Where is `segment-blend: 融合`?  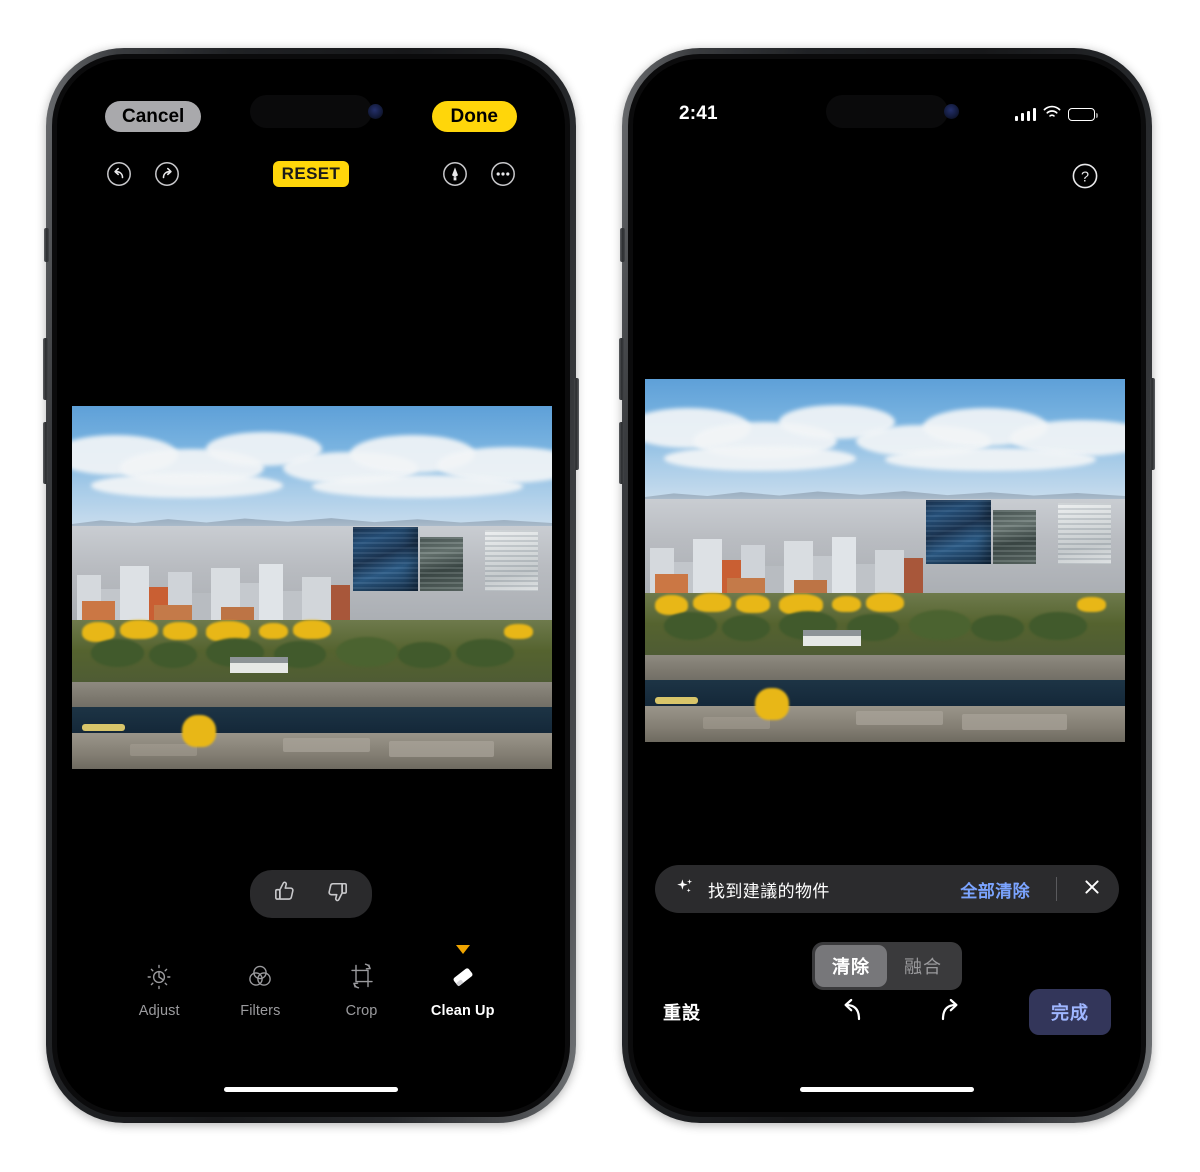
segment-blend: 融合 is located at coordinates (923, 966).